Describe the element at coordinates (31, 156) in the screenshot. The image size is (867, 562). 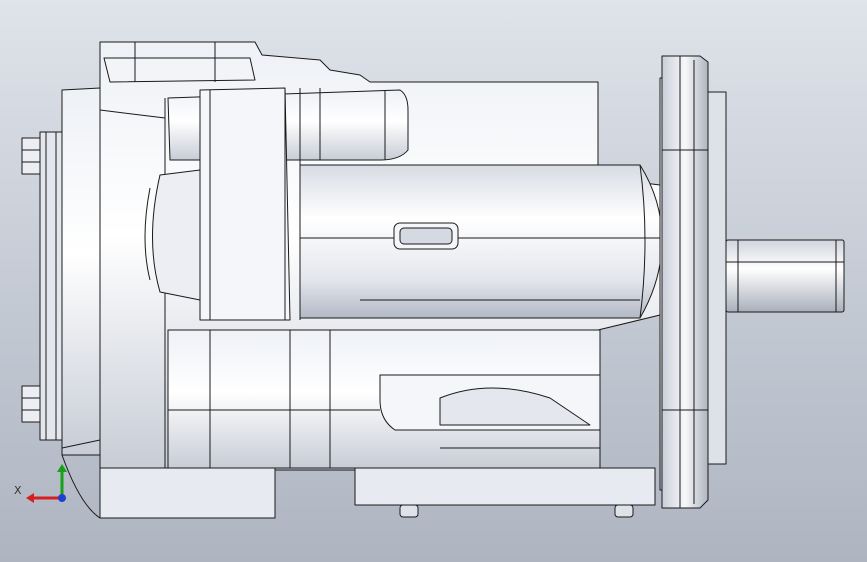
I see `bolt-head-top` at that location.